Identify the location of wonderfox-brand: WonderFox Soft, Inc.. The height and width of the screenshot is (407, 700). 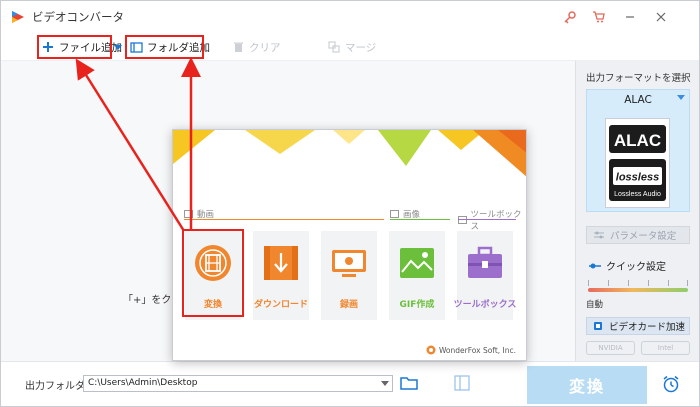
(471, 350).